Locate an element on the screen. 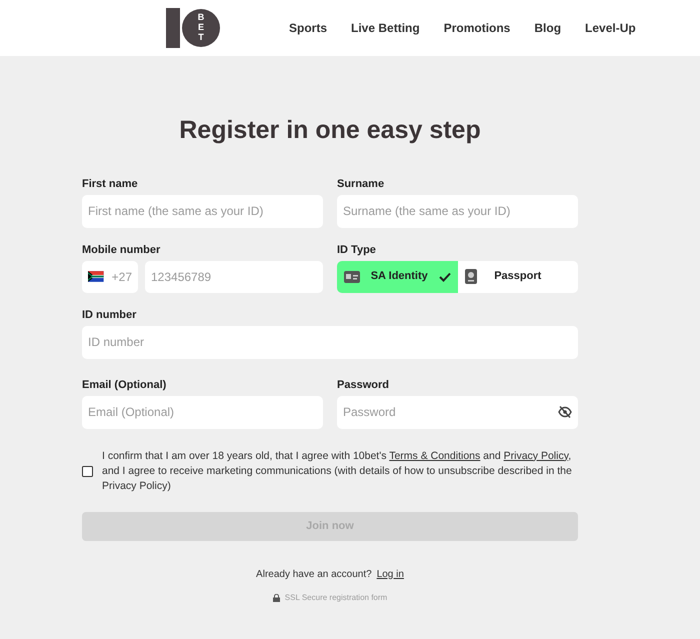 The width and height of the screenshot is (700, 639). lock-icon is located at coordinates (276, 598).